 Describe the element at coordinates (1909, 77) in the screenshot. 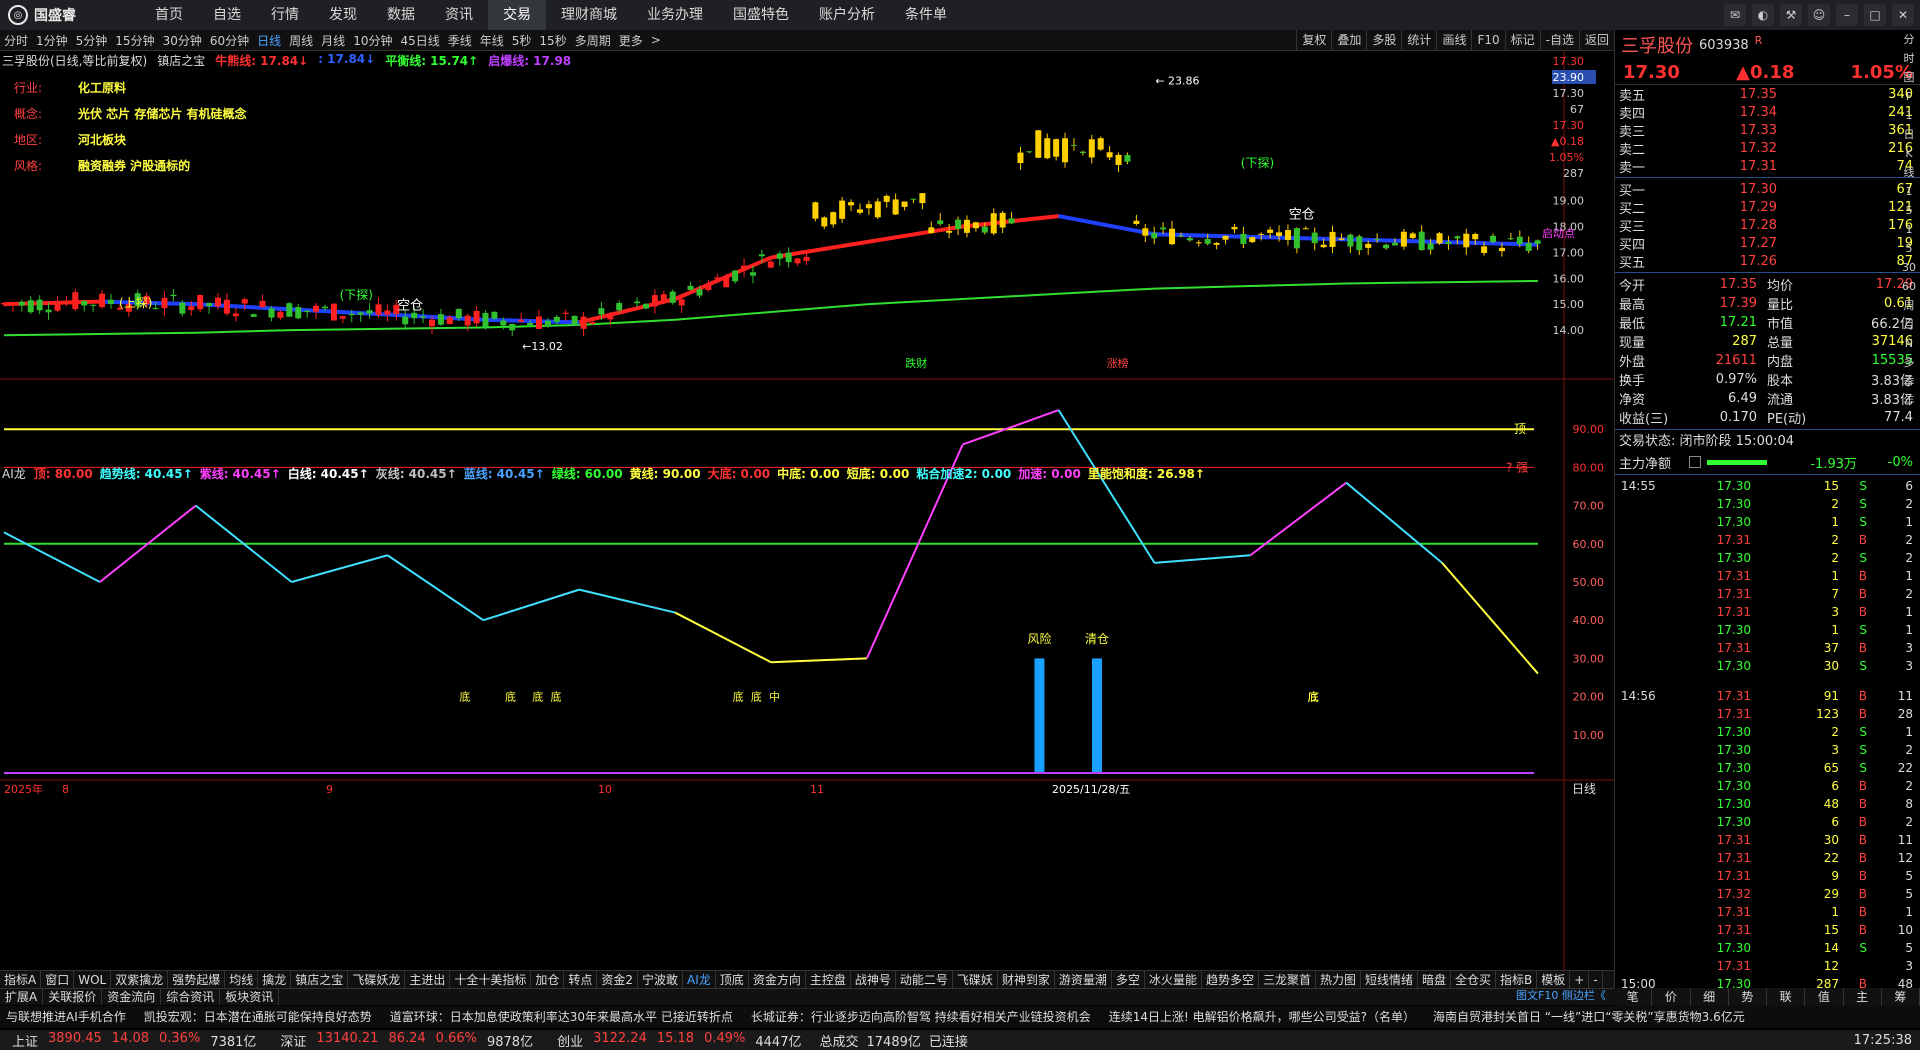

I see `vertical-tab: 图` at that location.